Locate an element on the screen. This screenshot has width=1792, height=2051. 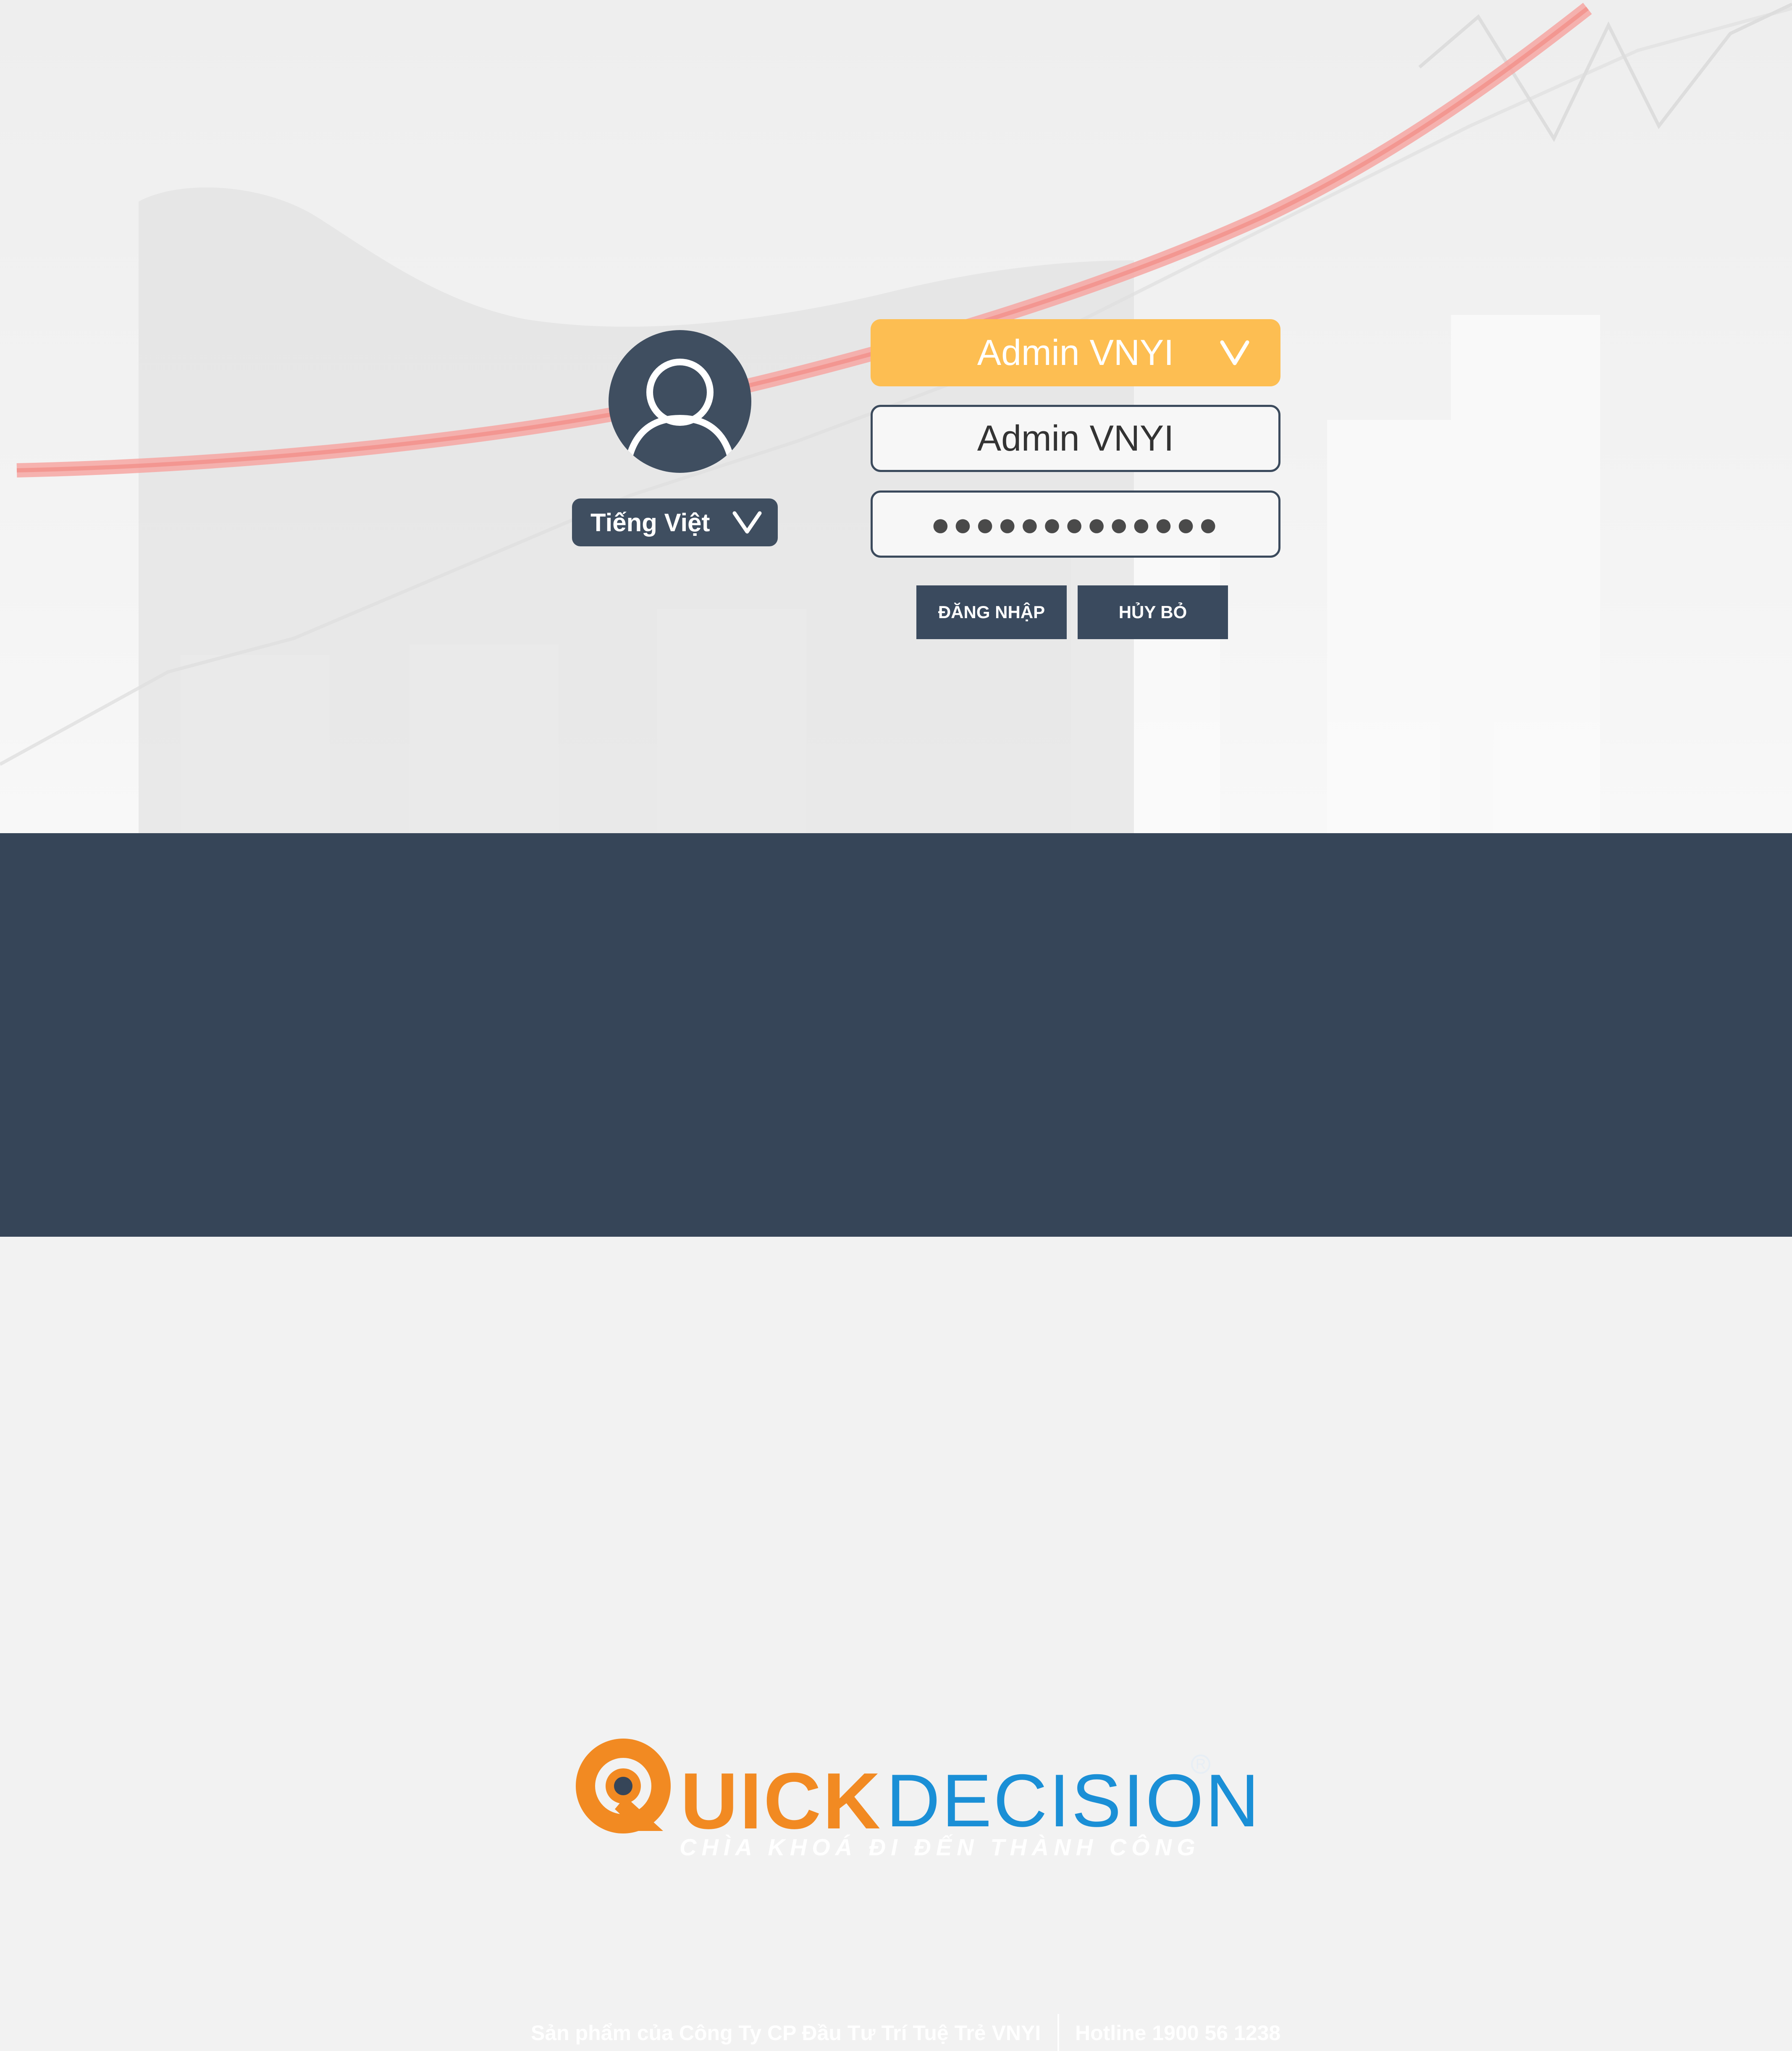
logo-decision-text: DECISION is located at coordinates (1073, 1800).